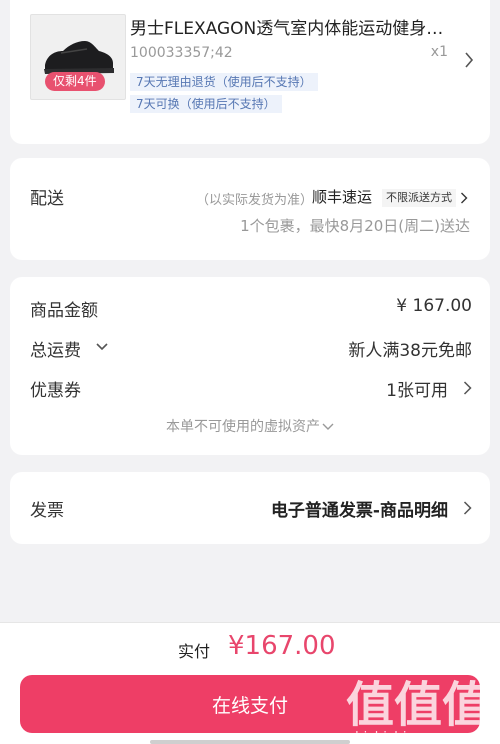  Describe the element at coordinates (282, 646) in the screenshot. I see `pay-total: ¥167.00` at that location.